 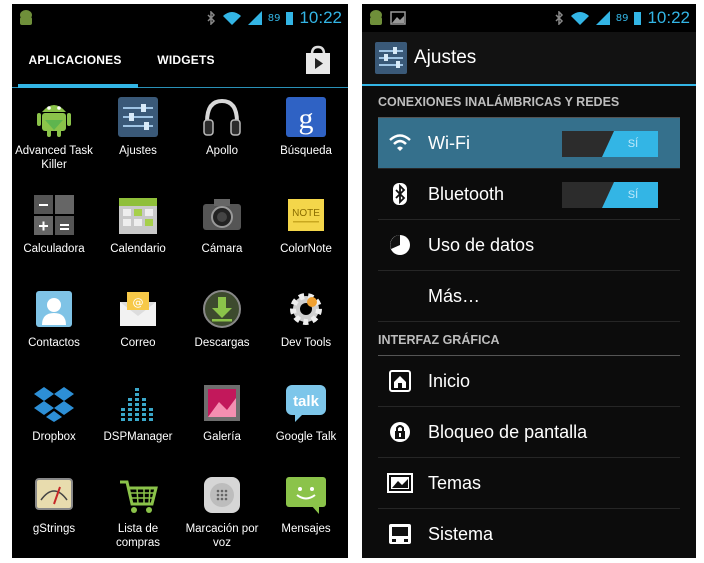 I want to click on app-label: Advanced Task Killer, so click(x=54, y=158).